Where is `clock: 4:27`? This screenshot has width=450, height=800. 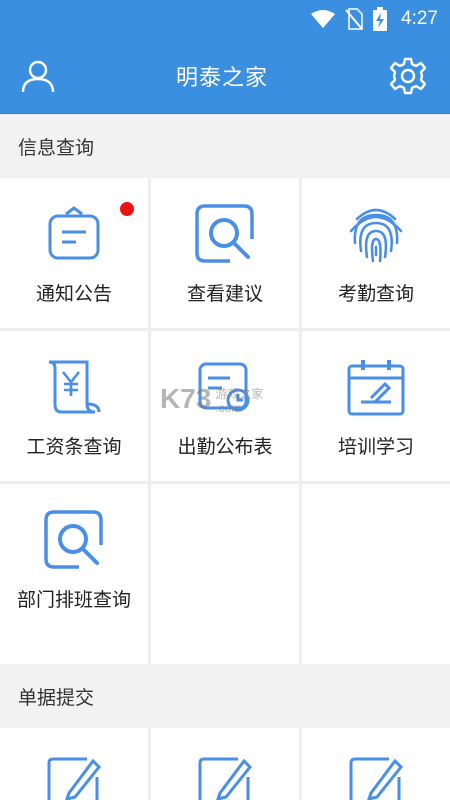 clock: 4:27 is located at coordinates (419, 18).